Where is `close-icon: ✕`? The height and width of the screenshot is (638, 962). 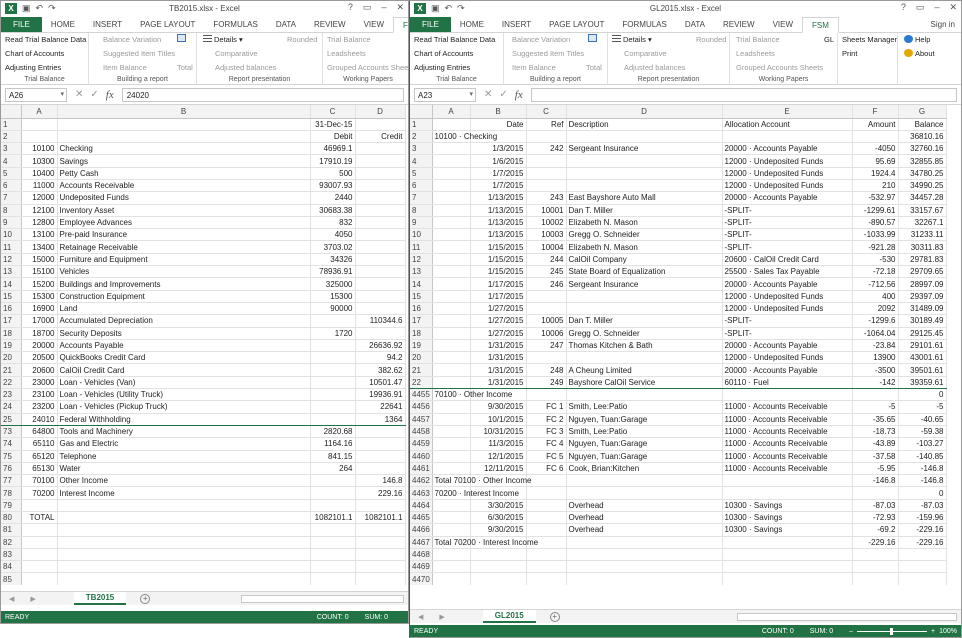
close-icon: ✕ is located at coordinates (953, 7).